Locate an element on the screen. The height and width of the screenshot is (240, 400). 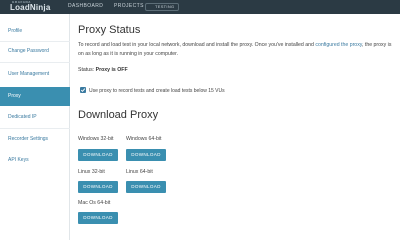
os-label-linux-32: Linux 32-bit is located at coordinates (91, 172).